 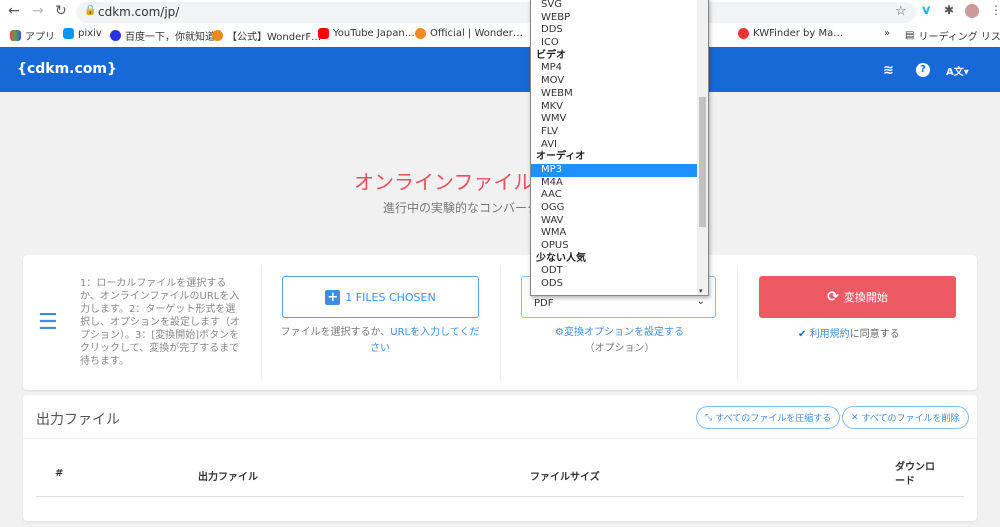 What do you see at coordinates (90, 33) in the screenshot?
I see `bookmark-label: pixiv` at bounding box center [90, 33].